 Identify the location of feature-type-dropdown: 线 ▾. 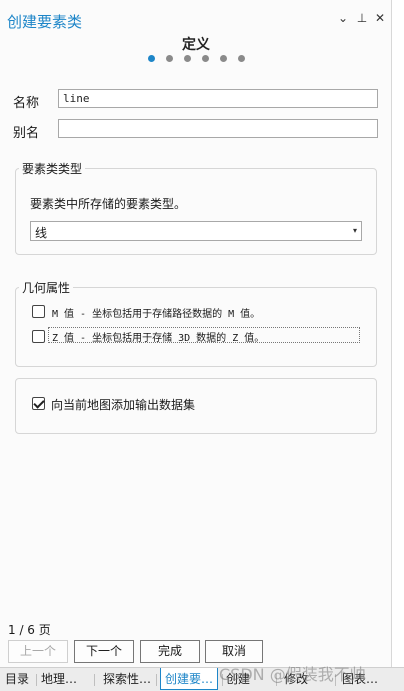
(196, 231).